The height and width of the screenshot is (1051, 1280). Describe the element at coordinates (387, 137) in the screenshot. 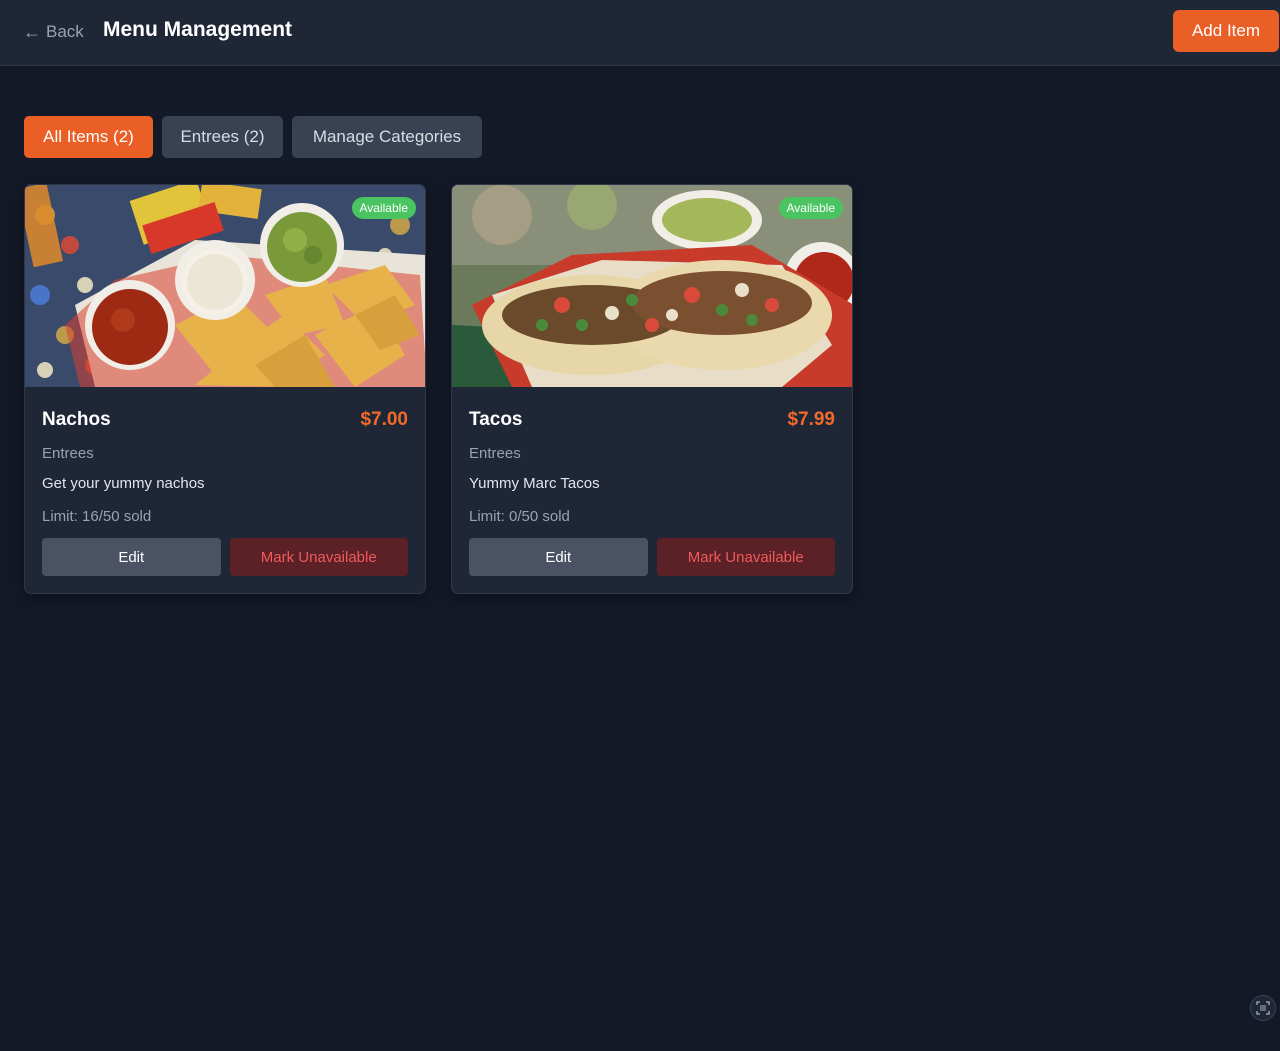

I see `tab-manage-categories: Manage Categories` at that location.